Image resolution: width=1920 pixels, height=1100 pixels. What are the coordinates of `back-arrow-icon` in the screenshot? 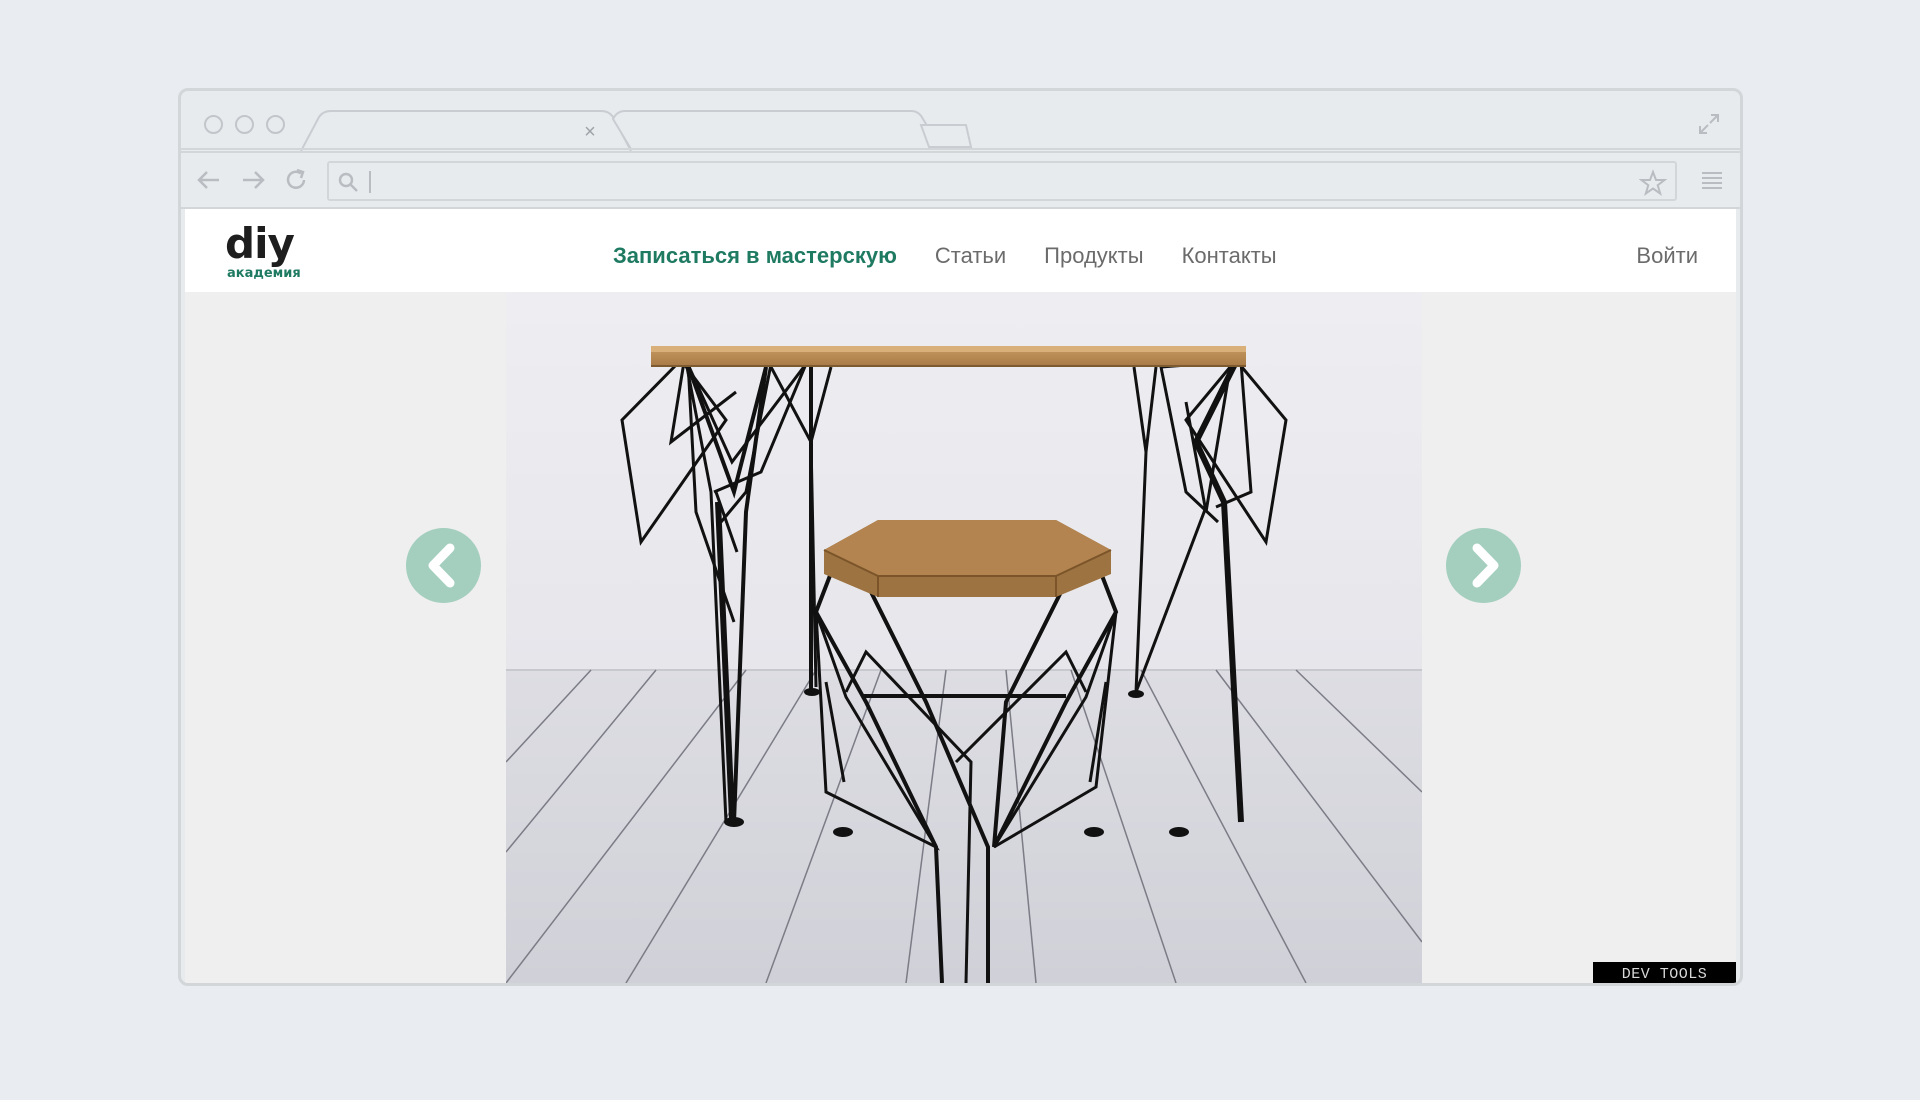 It's located at (209, 180).